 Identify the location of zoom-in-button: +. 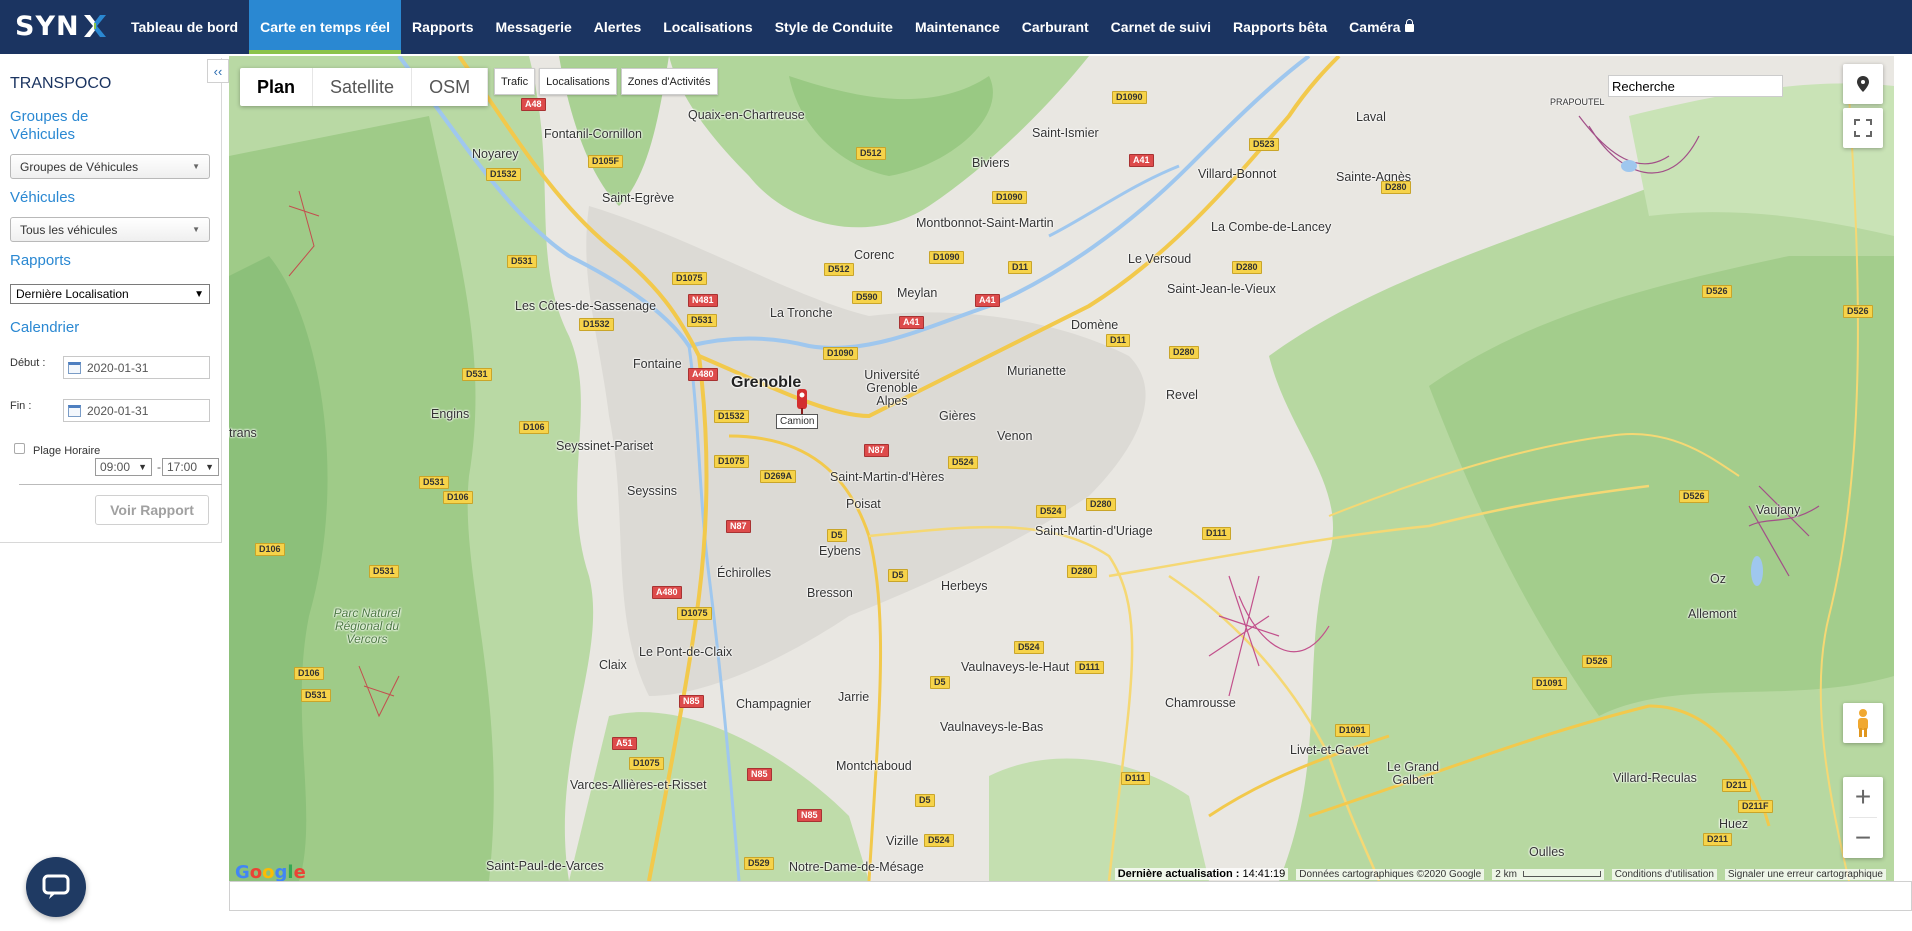
(1863, 797).